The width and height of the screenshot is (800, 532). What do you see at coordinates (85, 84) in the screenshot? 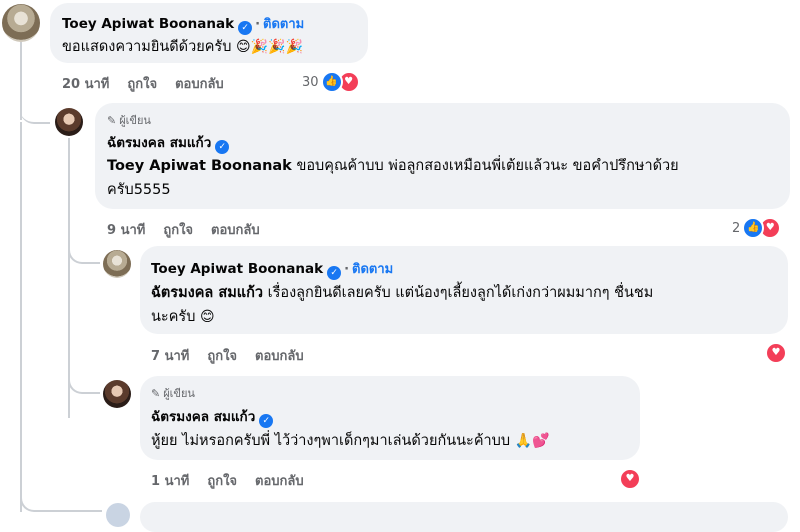
I see `timestamp: 20 นาที` at bounding box center [85, 84].